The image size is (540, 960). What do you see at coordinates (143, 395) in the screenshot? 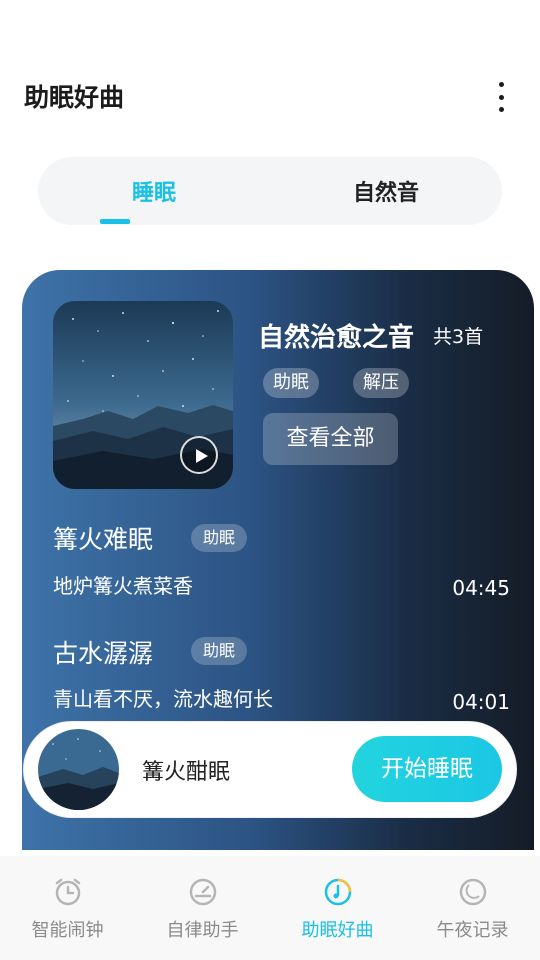
I see `album-cover` at bounding box center [143, 395].